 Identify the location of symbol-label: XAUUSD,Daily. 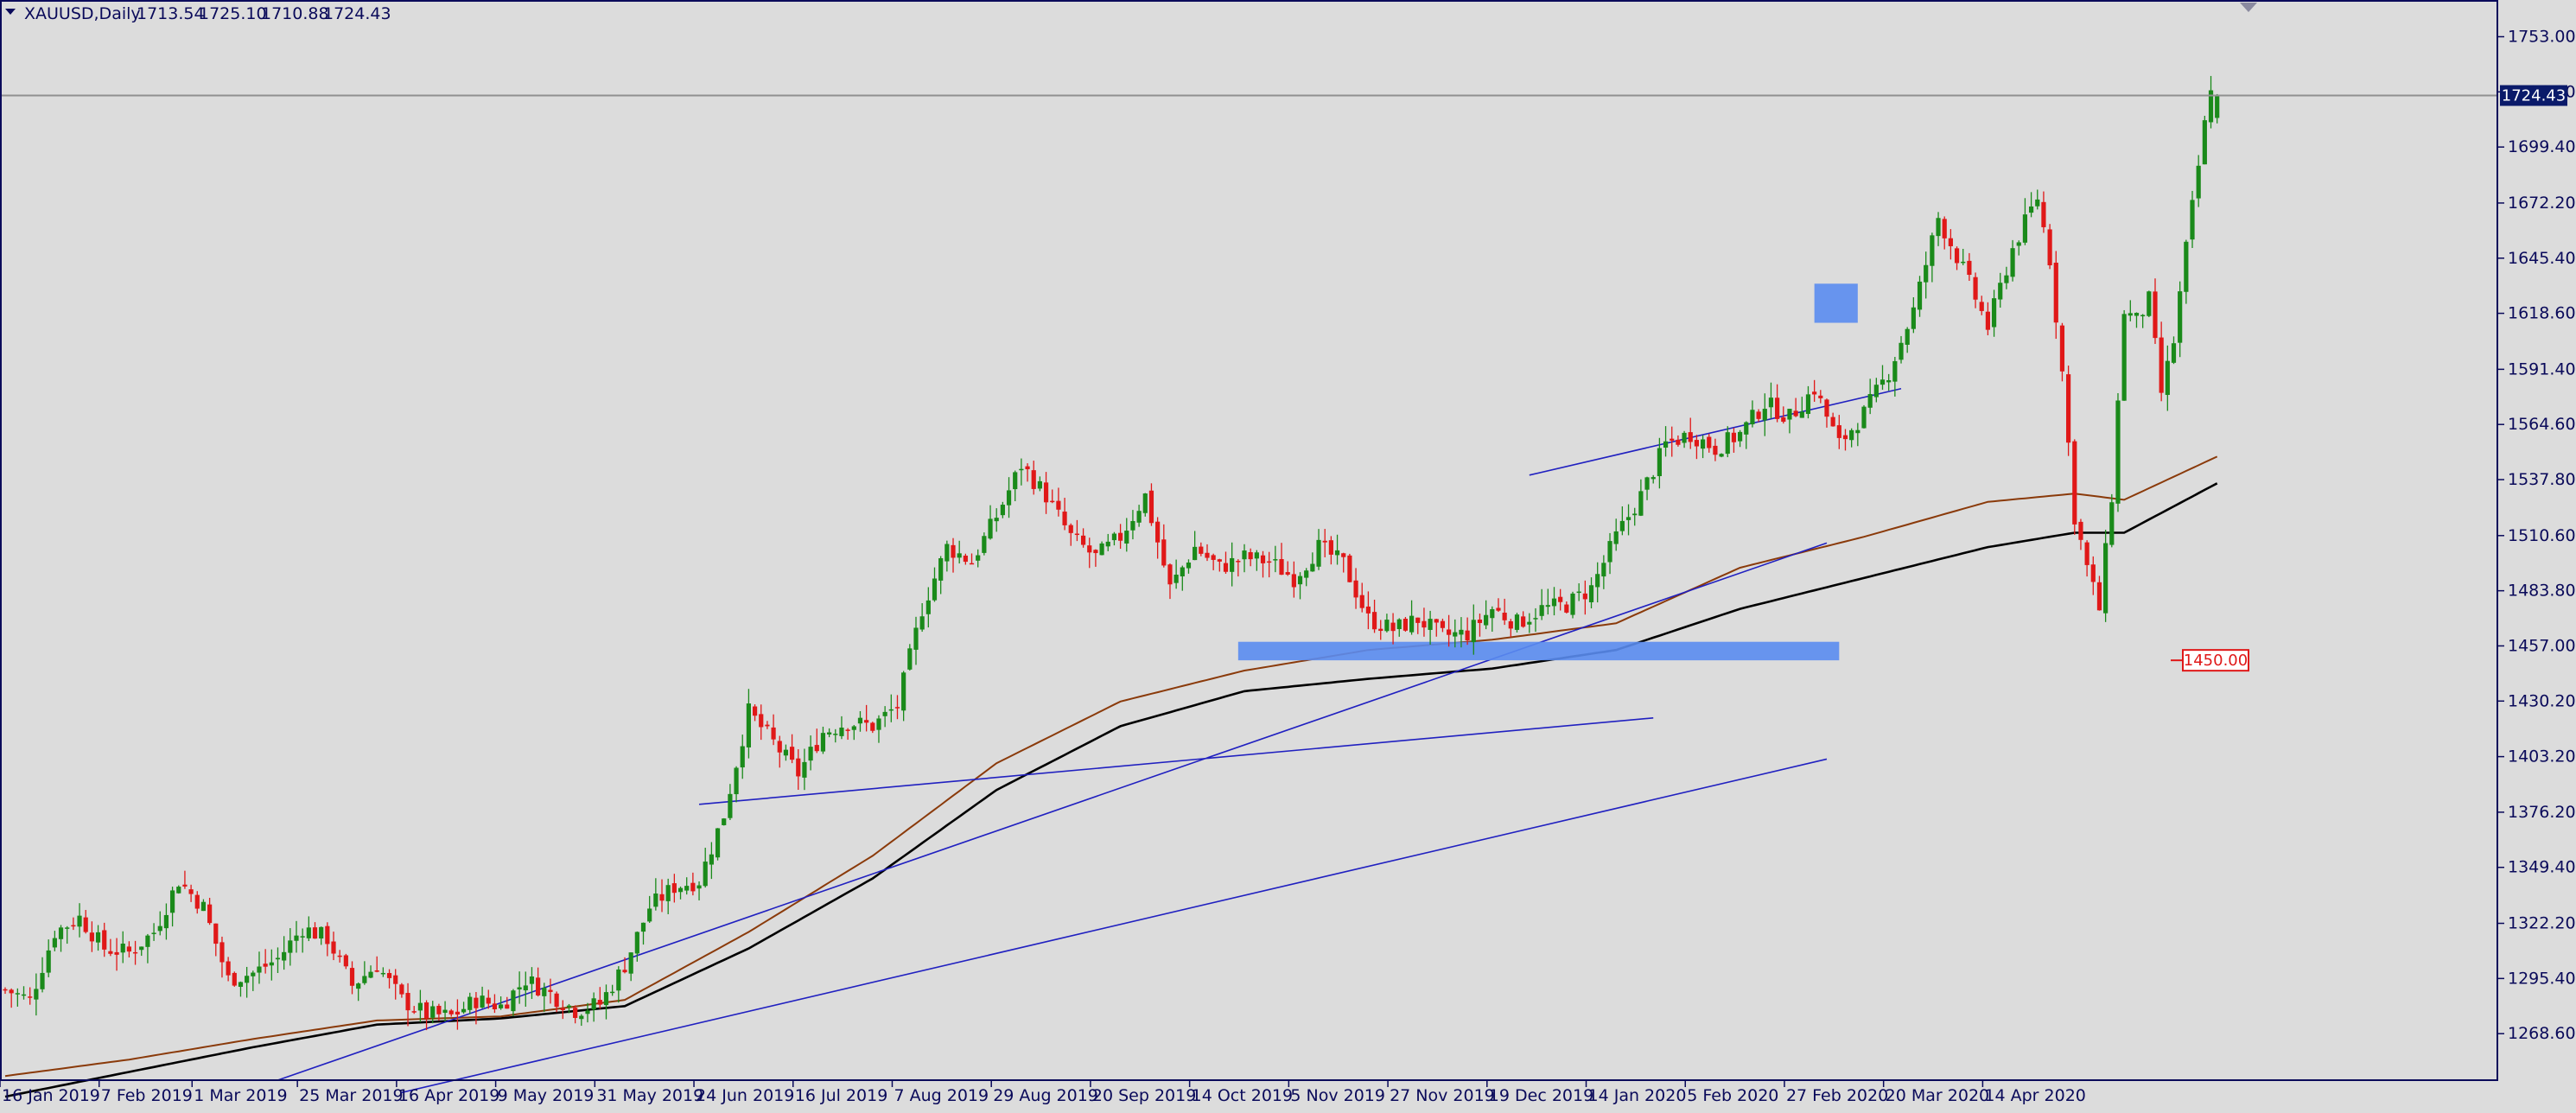
(82, 13).